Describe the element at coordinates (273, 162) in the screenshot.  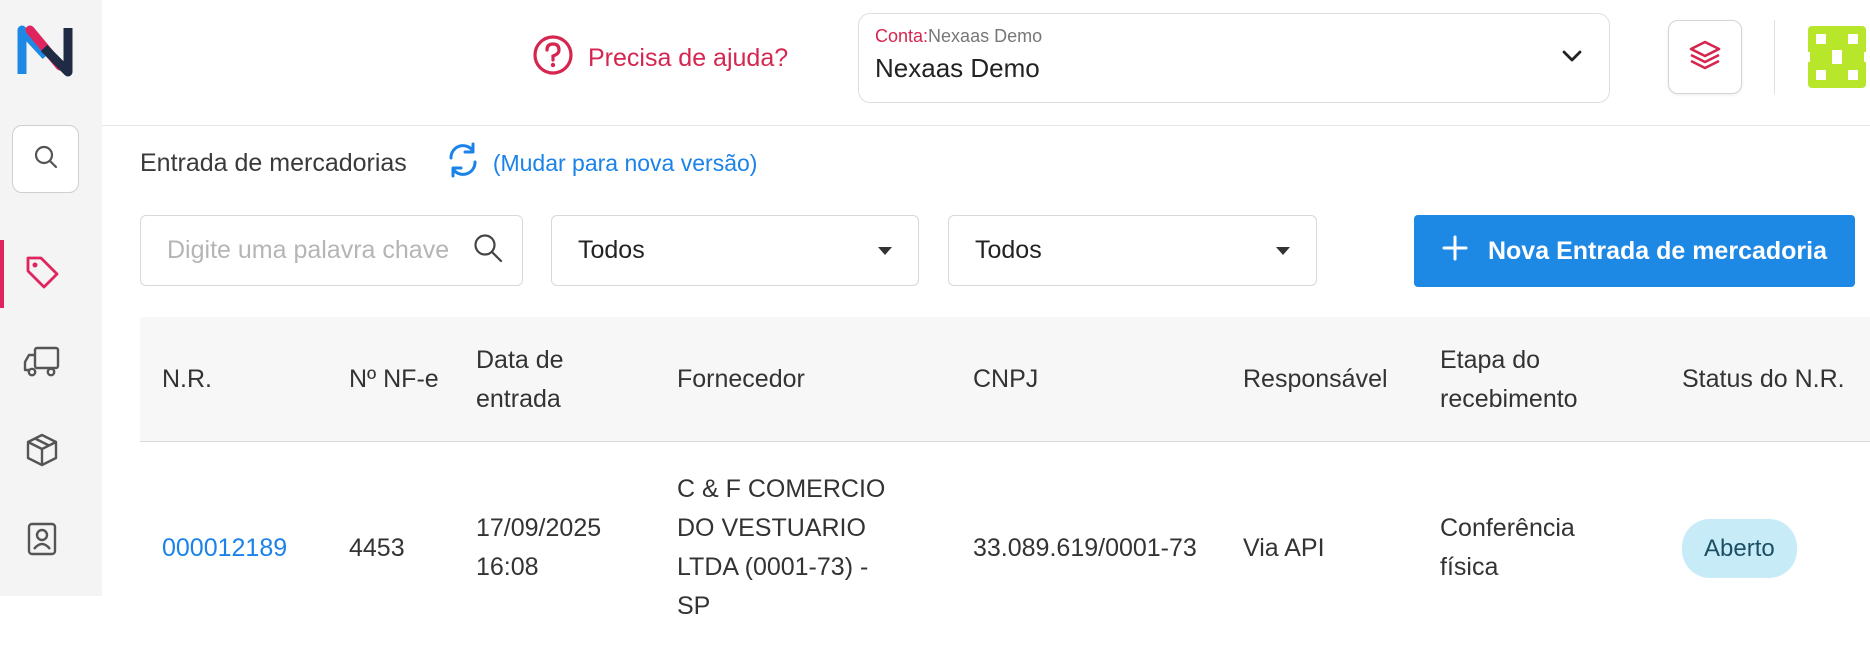
I see `page-title: Entrada de mercadorias` at that location.